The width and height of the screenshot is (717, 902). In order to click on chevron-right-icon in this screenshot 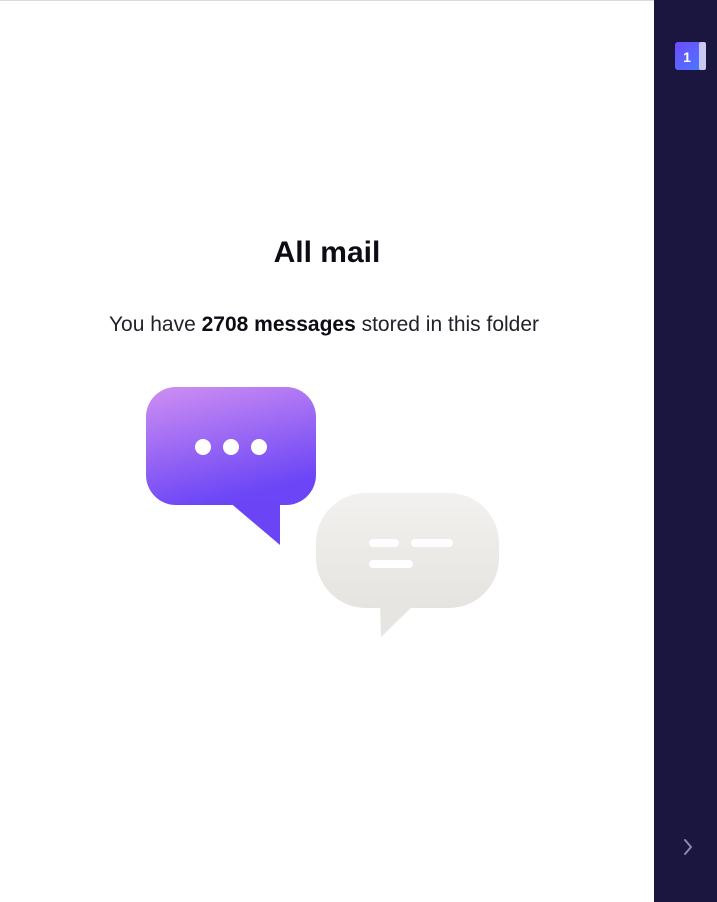, I will do `click(688, 847)`.